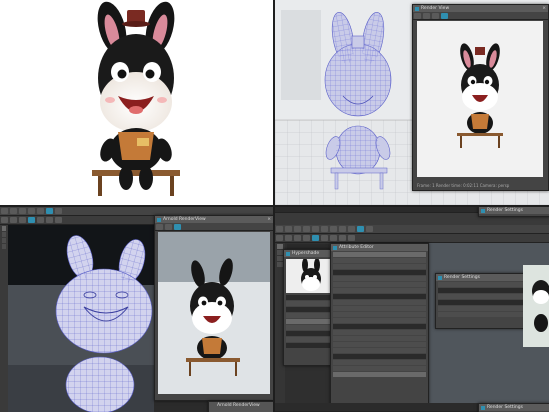 The width and height of the screenshot is (549, 412). I want to click on scale-tool, so click(4, 246).